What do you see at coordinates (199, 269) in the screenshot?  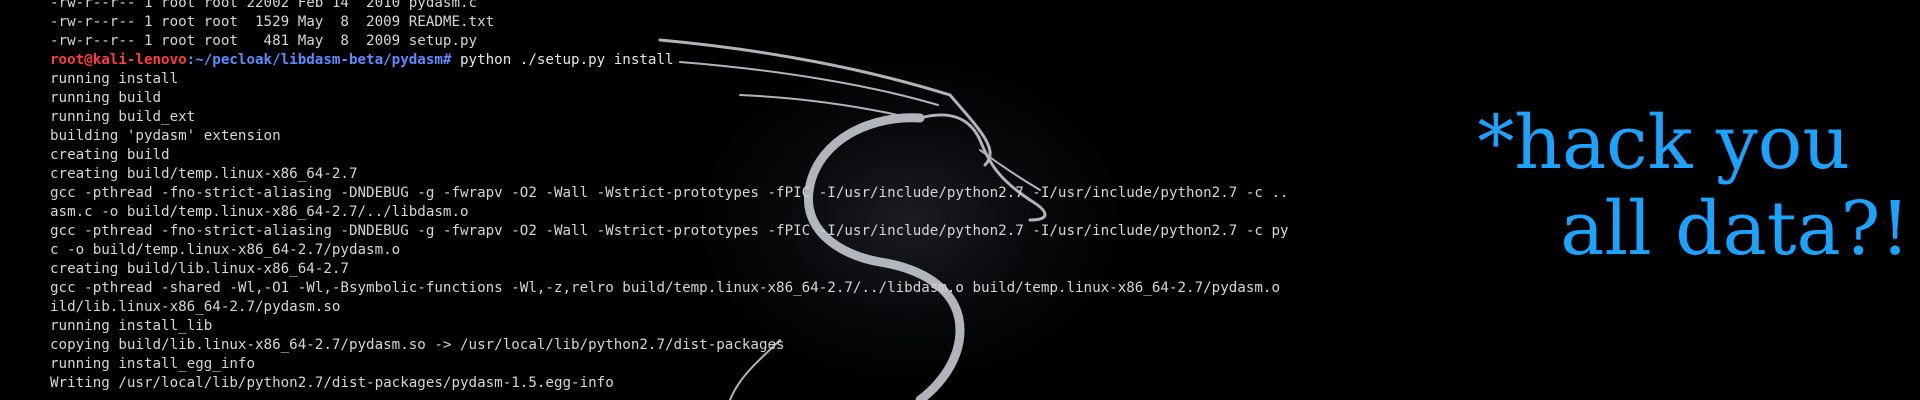 I see `terminal-line: creating build/lib.linux-x86_64-2.7` at bounding box center [199, 269].